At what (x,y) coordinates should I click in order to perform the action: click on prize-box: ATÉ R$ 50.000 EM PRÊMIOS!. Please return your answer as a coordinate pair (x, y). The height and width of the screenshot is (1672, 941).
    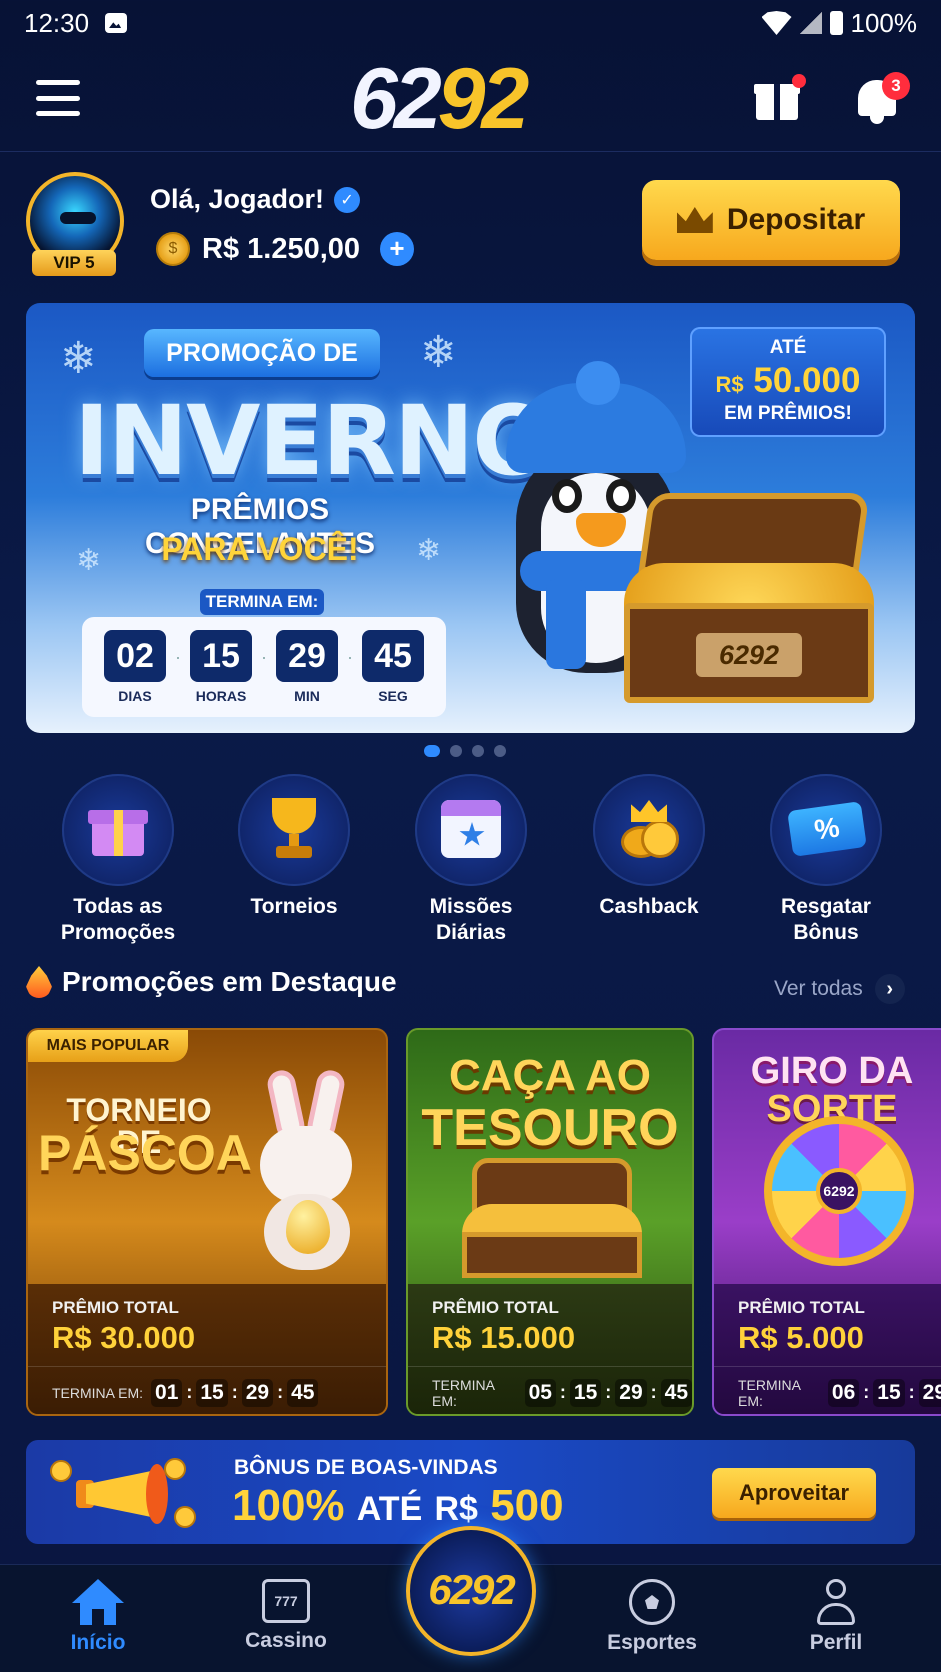
    Looking at the image, I should click on (788, 382).